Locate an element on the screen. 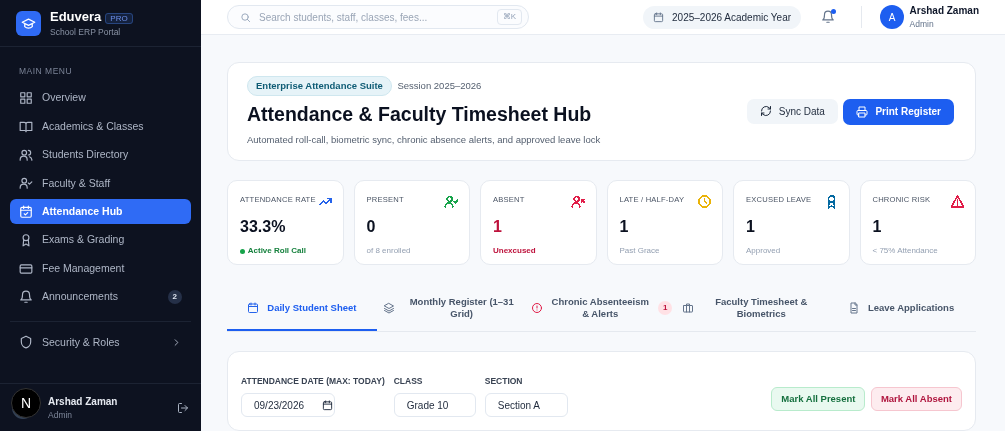  tab: Monthly Register (1–31 Grid) is located at coordinates (451, 309).